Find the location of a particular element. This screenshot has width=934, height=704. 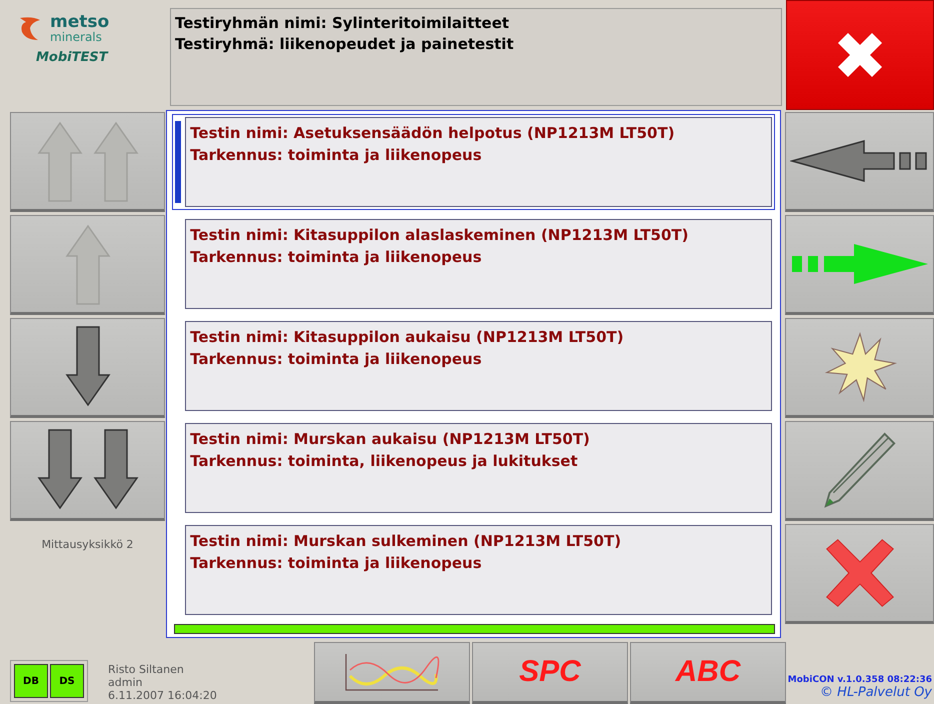

close-button is located at coordinates (860, 55).